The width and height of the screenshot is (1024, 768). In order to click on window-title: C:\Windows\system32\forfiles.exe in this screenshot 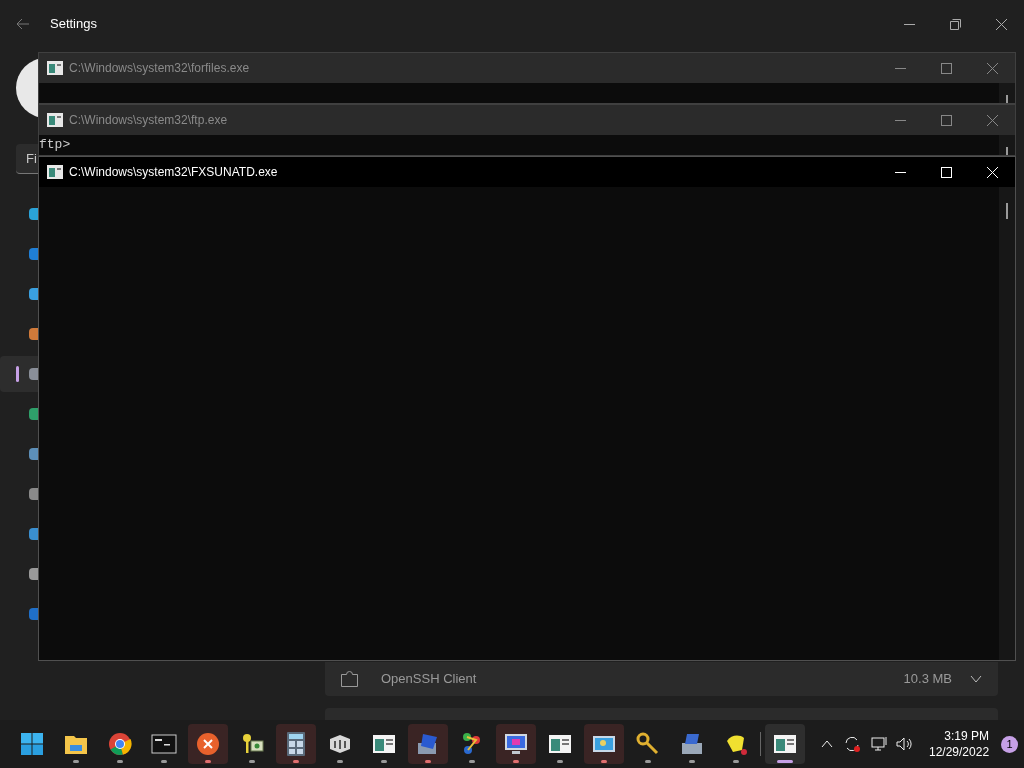, I will do `click(159, 68)`.